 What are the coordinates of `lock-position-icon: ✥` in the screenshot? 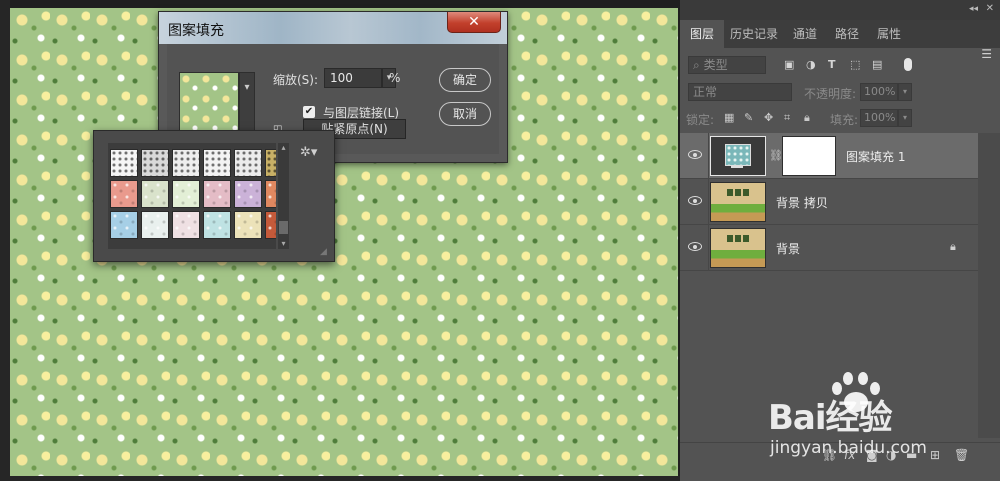 It's located at (768, 117).